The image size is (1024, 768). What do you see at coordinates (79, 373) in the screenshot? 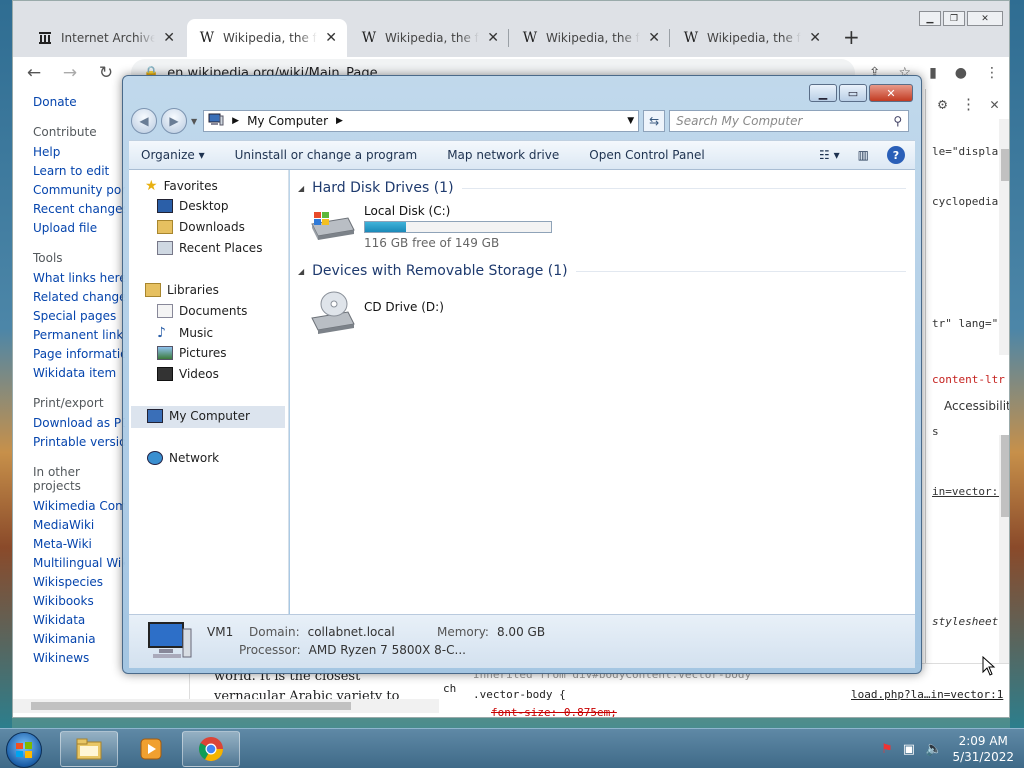
I see `sidebar-link: Wikidata item` at bounding box center [79, 373].